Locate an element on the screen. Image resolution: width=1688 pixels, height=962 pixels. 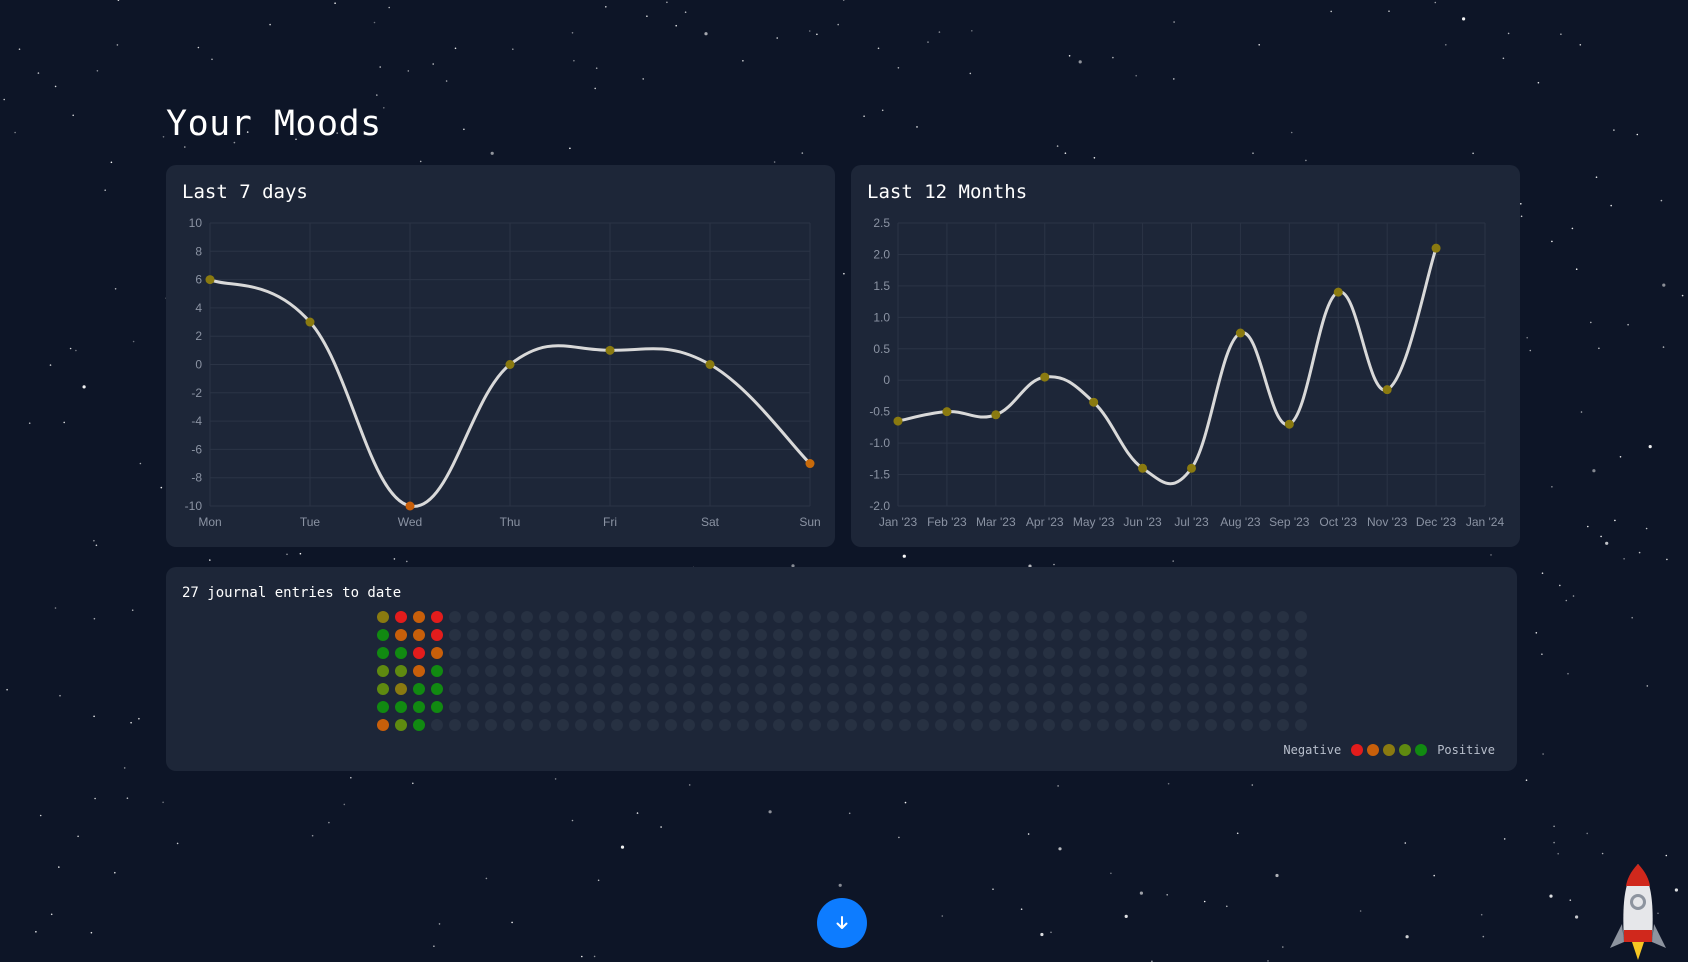
x-tick-label: Feb '23 is located at coordinates (947, 522).